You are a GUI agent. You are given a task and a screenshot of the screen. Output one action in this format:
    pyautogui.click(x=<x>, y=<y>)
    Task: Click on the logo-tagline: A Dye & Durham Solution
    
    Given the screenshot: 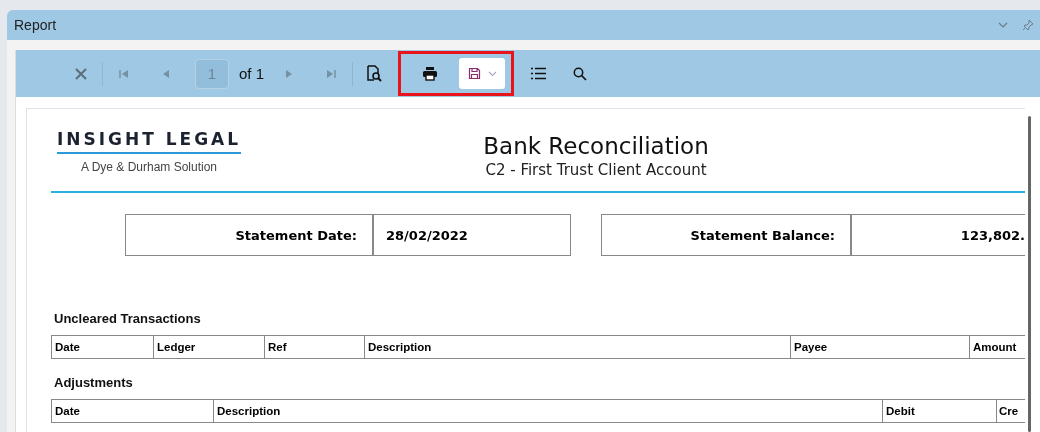 What is the action you would take?
    pyautogui.click(x=149, y=167)
    